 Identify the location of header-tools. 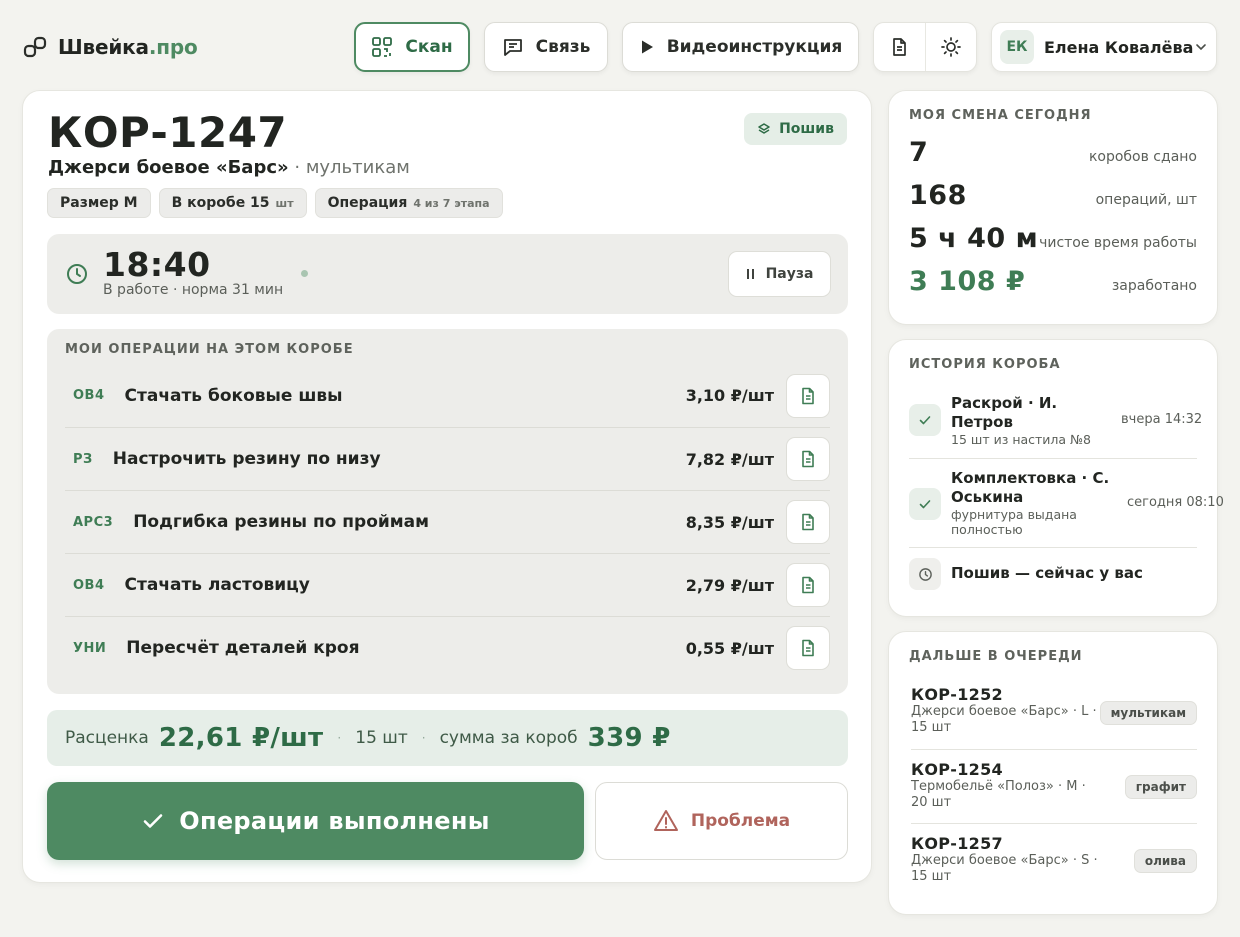
(925, 47).